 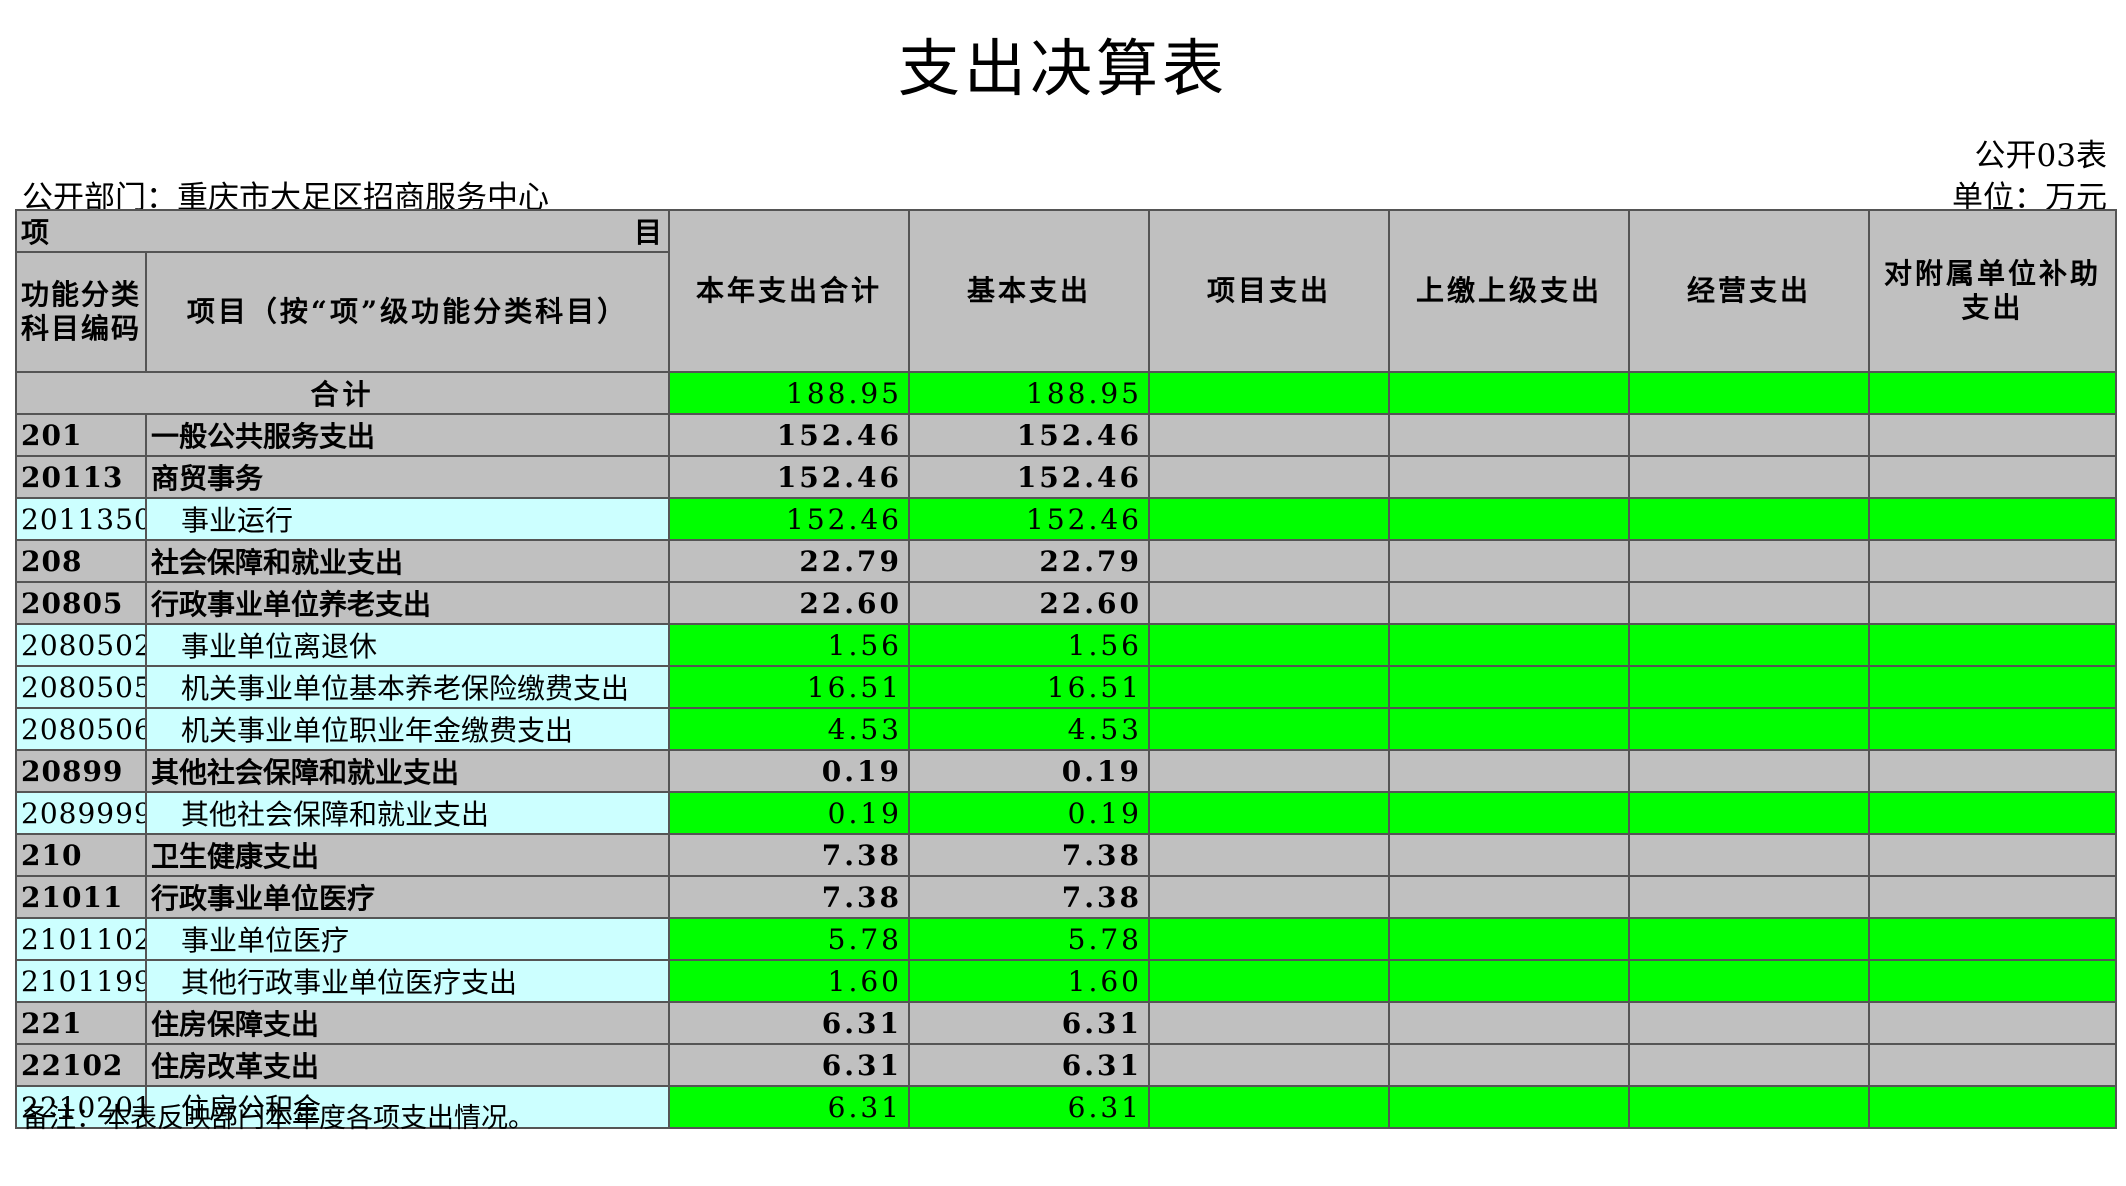 What do you see at coordinates (407, 855) in the screenshot?
I see `row-name: 卫生健康支出` at bounding box center [407, 855].